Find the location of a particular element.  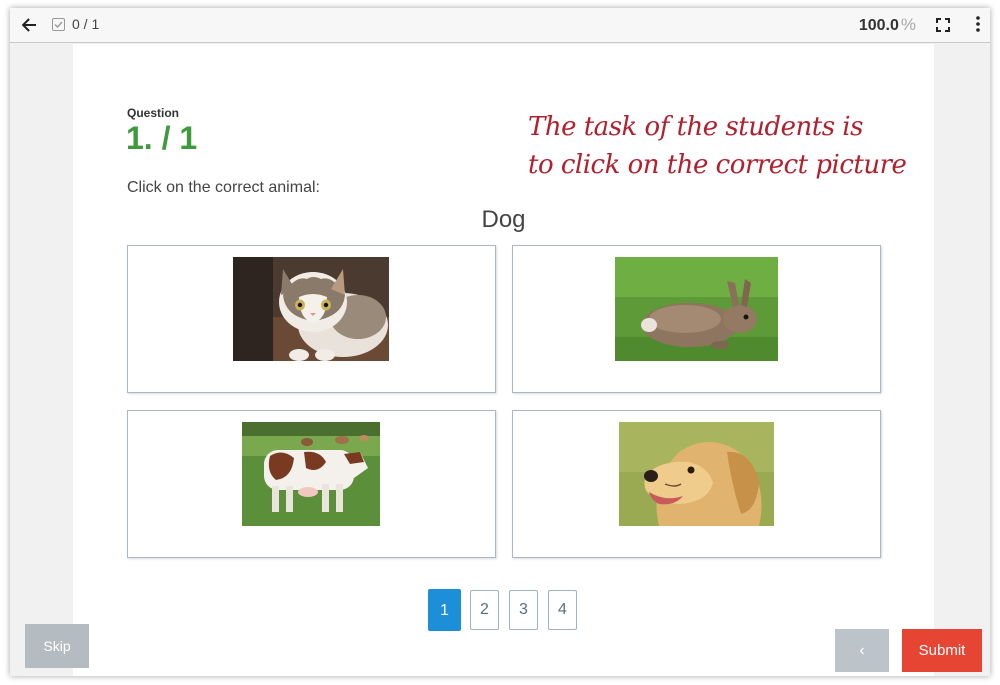

rabbit-image is located at coordinates (696, 309).